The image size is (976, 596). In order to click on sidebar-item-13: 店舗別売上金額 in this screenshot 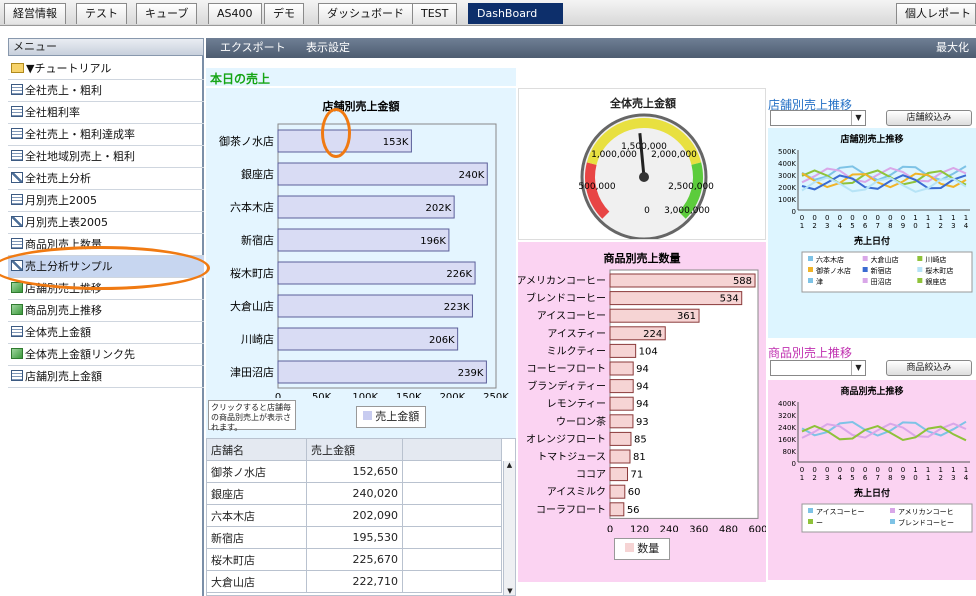, I will do `click(106, 377)`.